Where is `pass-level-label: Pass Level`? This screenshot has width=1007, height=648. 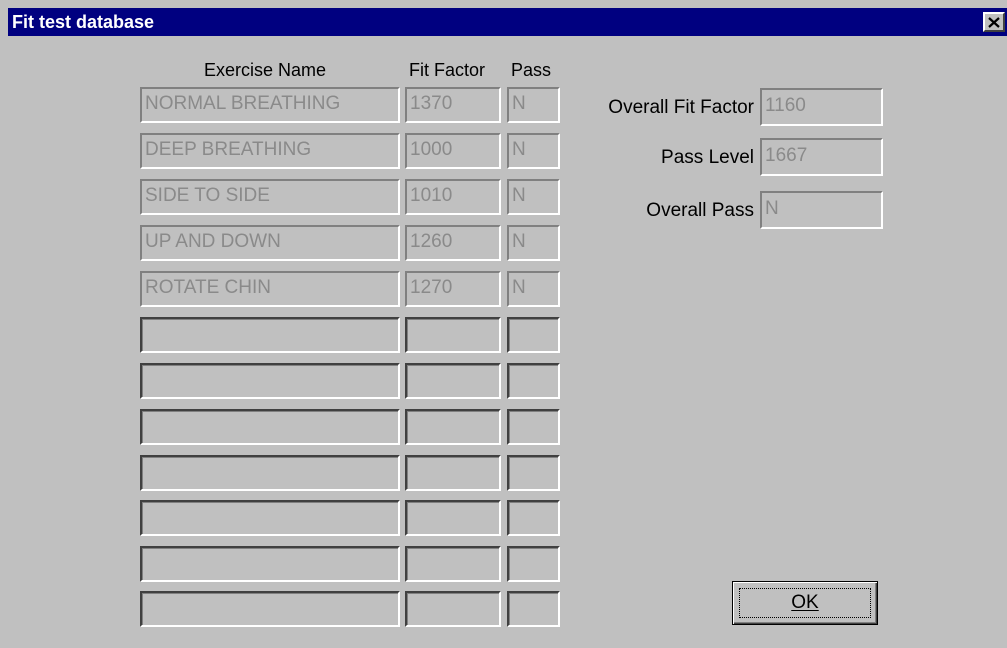
pass-level-label: Pass Level is located at coordinates (707, 157).